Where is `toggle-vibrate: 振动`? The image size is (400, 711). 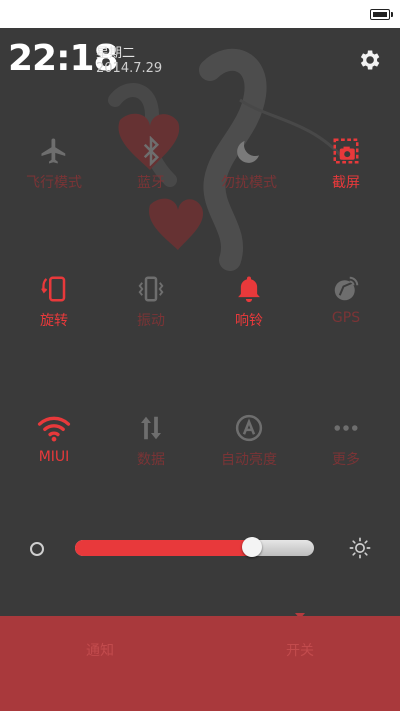
toggle-vibrate: 振动 is located at coordinates (151, 314).